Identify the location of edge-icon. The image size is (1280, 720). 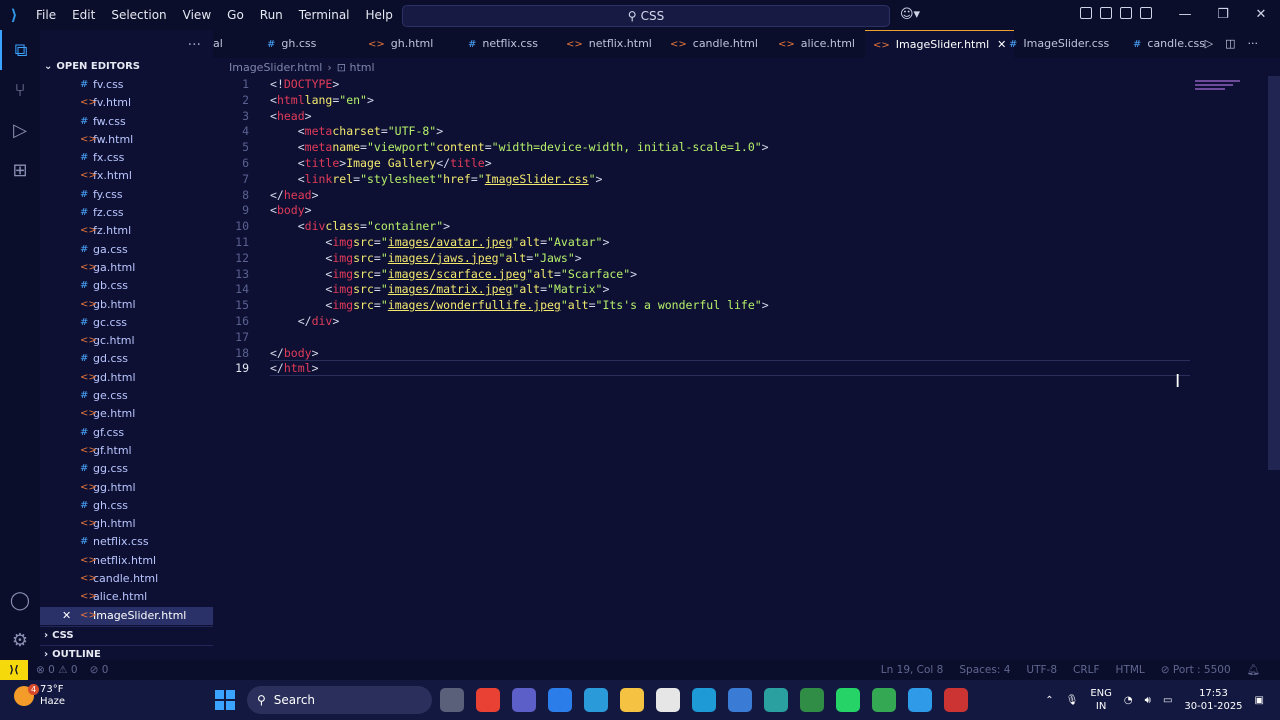
(704, 700).